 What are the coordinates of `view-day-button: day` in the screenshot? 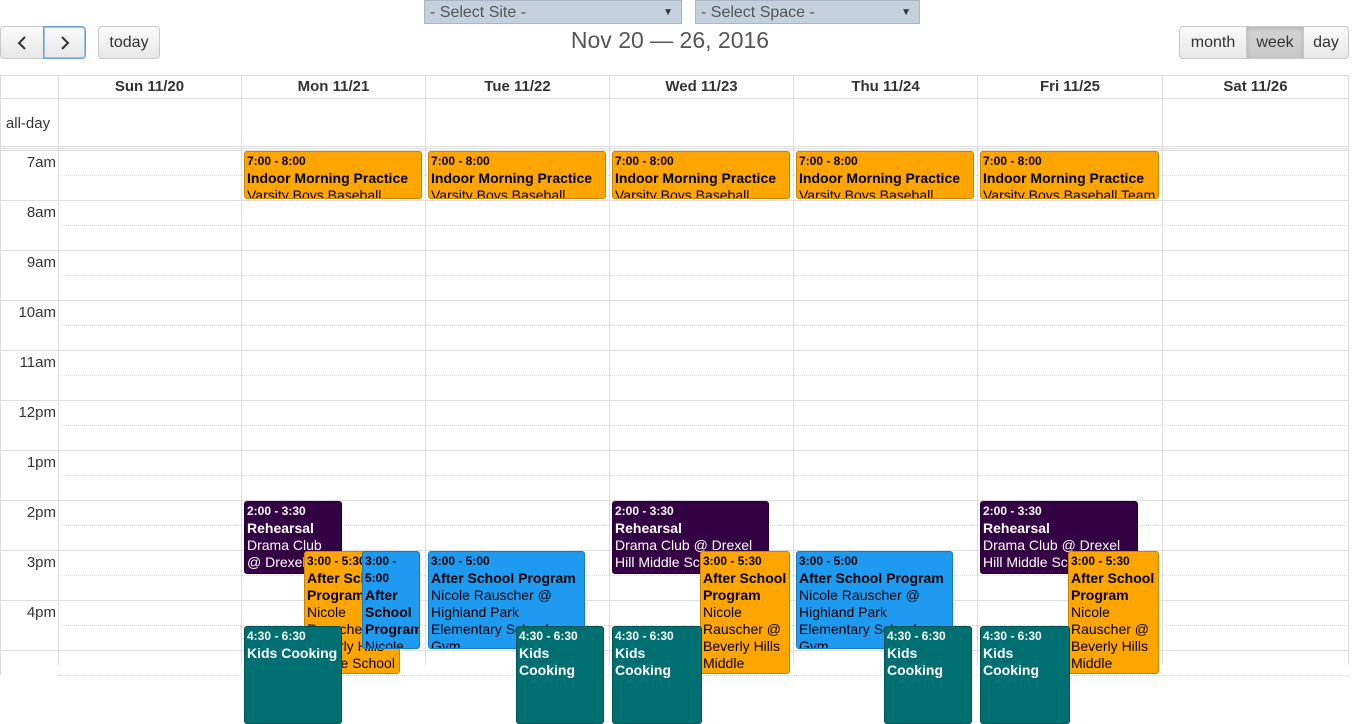 It's located at (1326, 42).